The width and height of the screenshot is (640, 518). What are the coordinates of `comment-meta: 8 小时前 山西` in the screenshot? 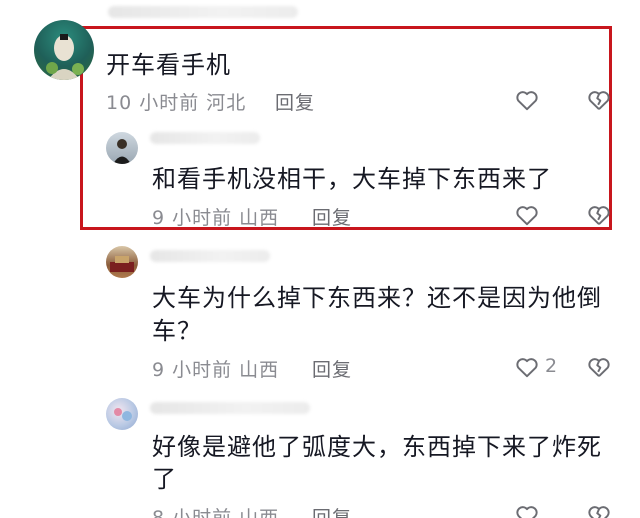 It's located at (216, 512).